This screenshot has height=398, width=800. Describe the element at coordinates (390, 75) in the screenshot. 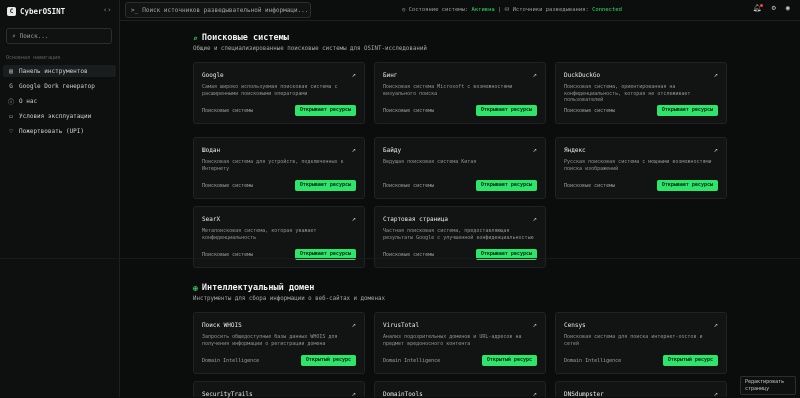

I see `card-title: Бинг` at that location.